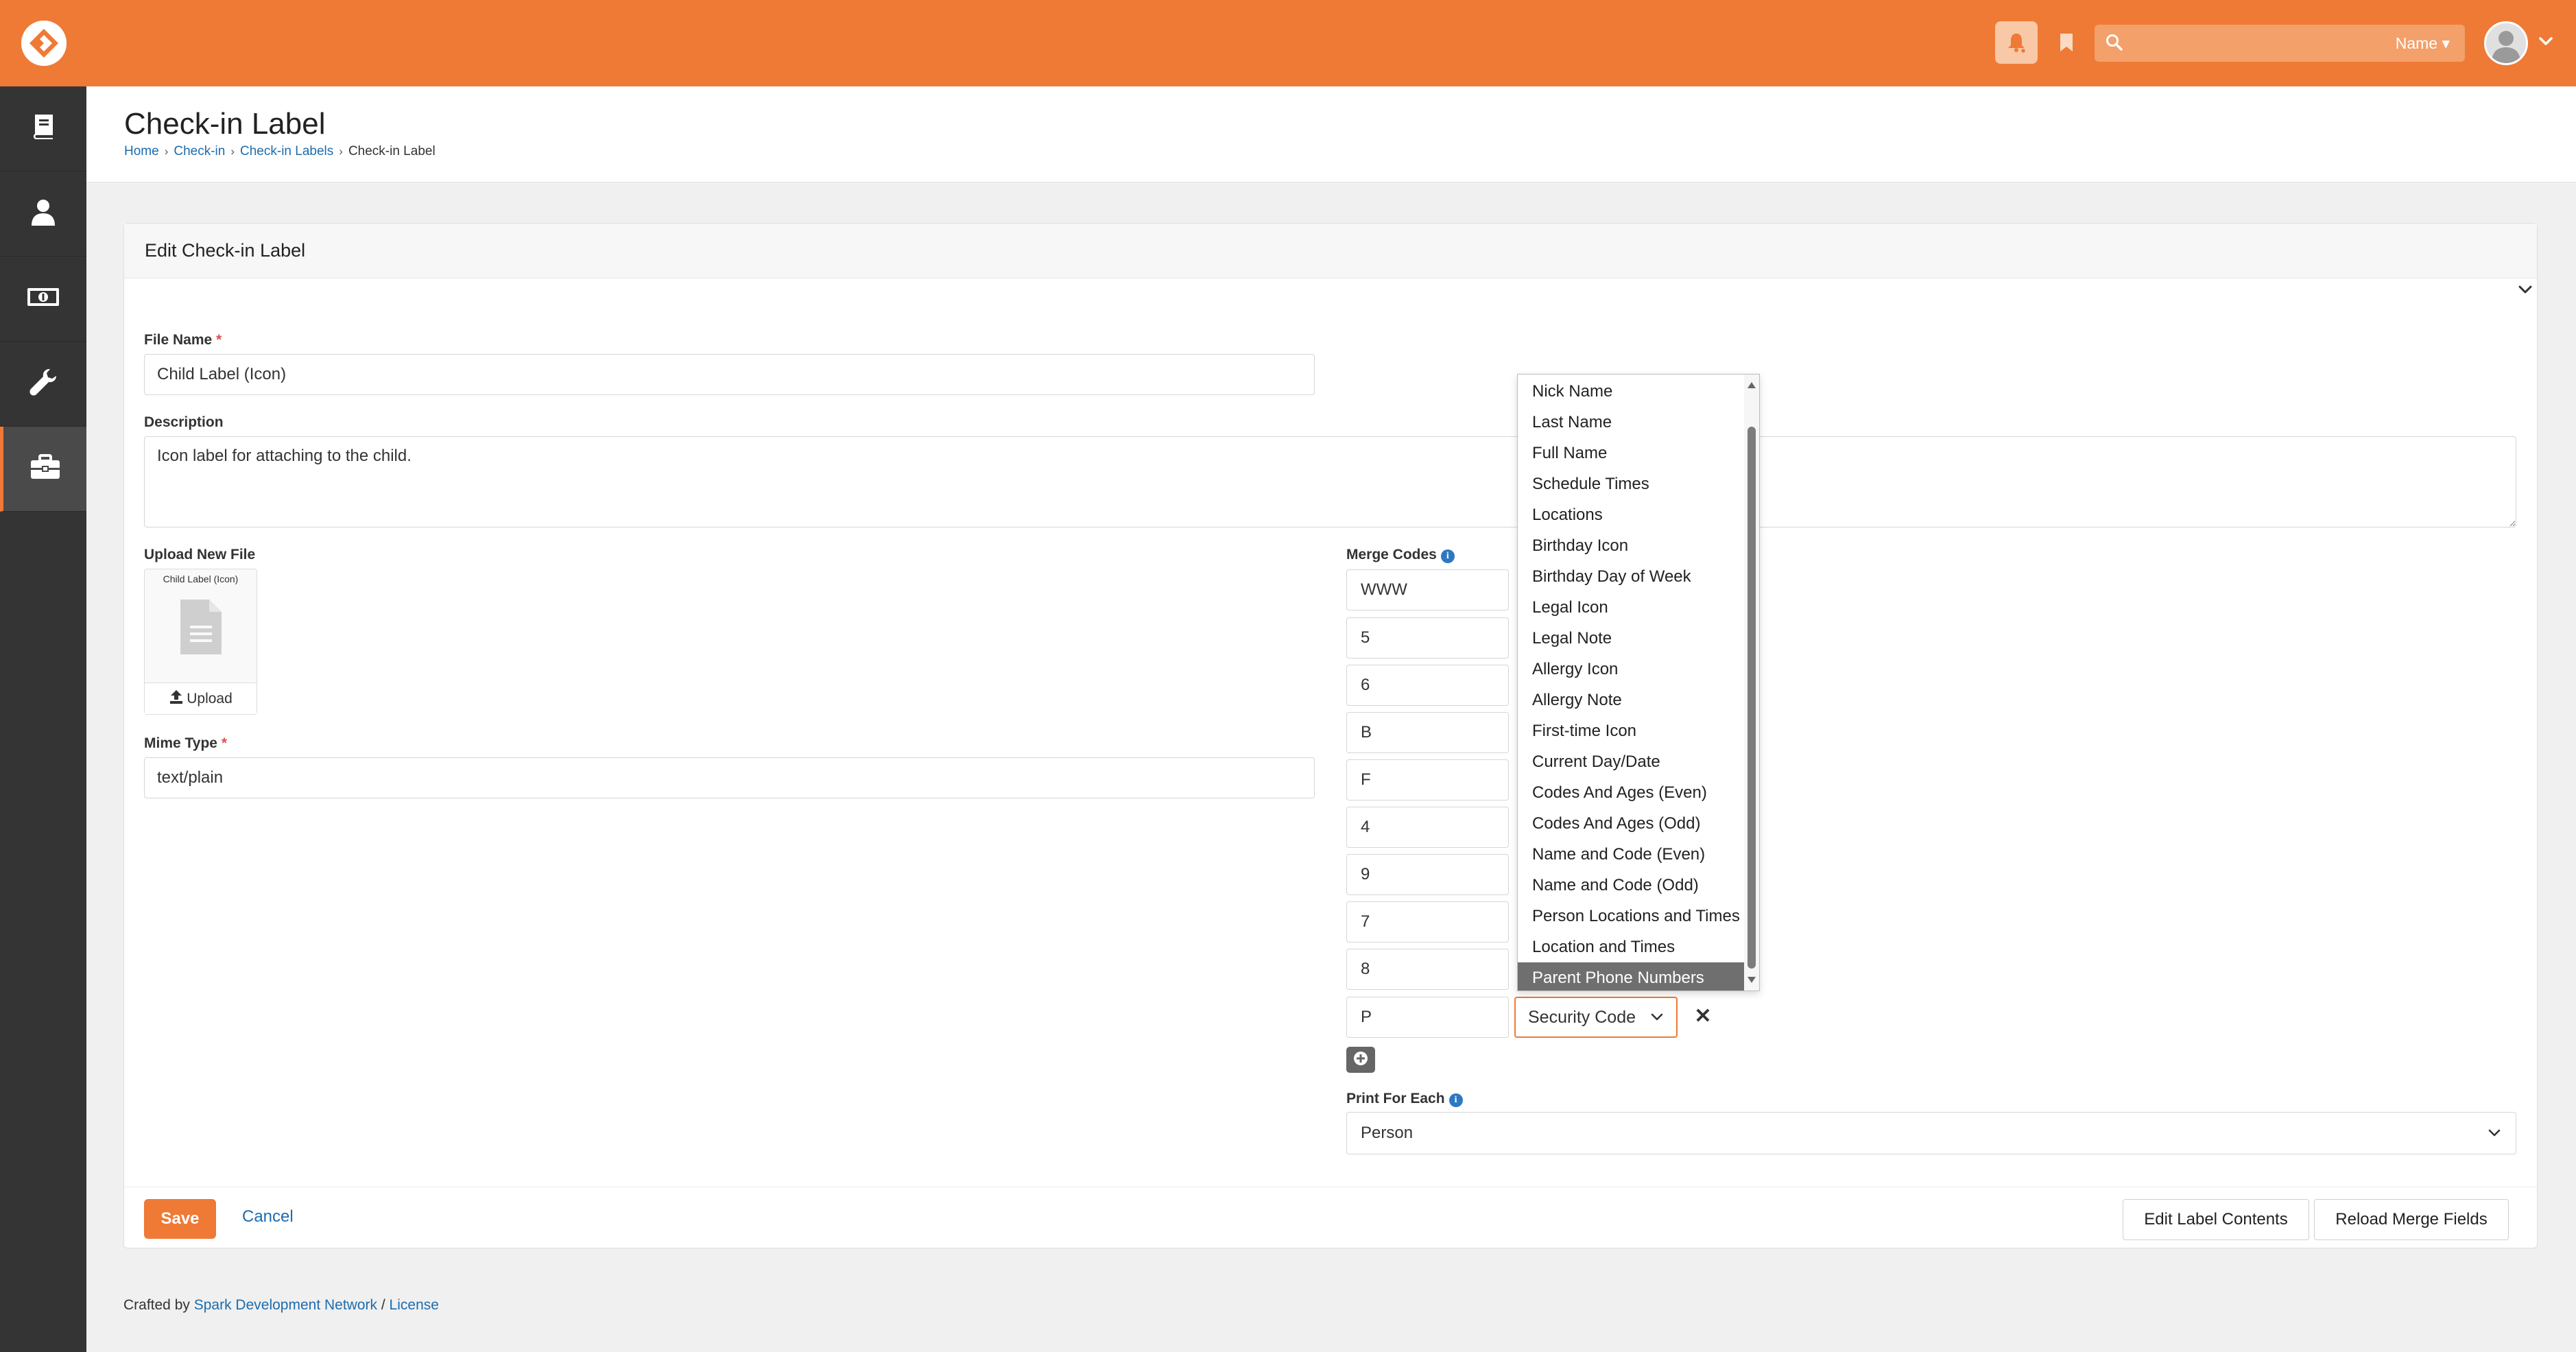 The width and height of the screenshot is (2576, 1352). Describe the element at coordinates (1751, 386) in the screenshot. I see `scroll-up-arrow-icon` at that location.